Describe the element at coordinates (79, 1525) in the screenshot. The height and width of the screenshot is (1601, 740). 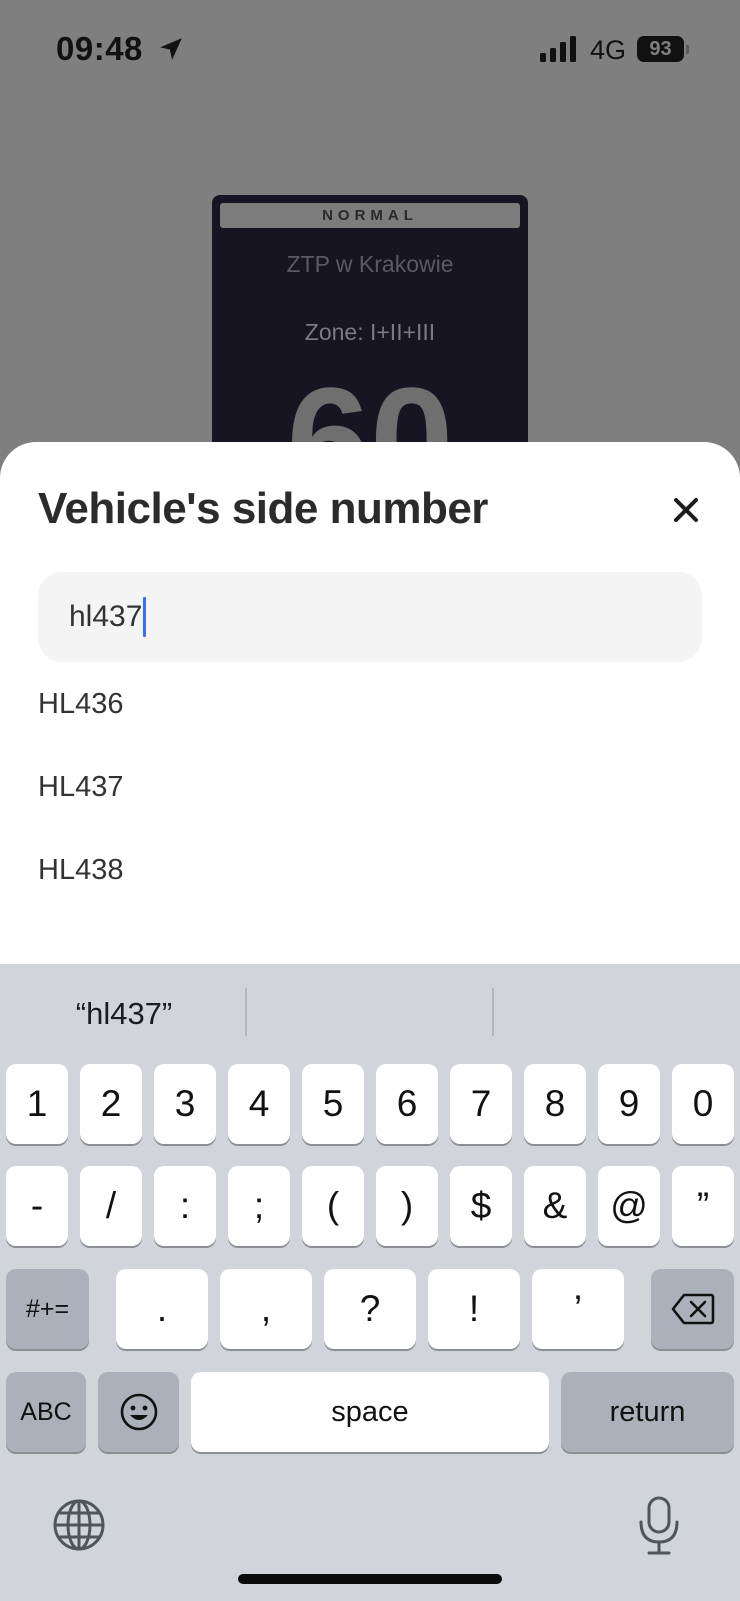
I see `globe-icon` at that location.